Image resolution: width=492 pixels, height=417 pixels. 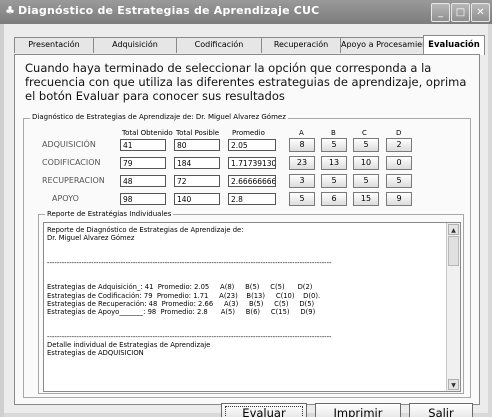 I want to click on codificacion-promedio-field: 1.71739130, so click(x=252, y=163).